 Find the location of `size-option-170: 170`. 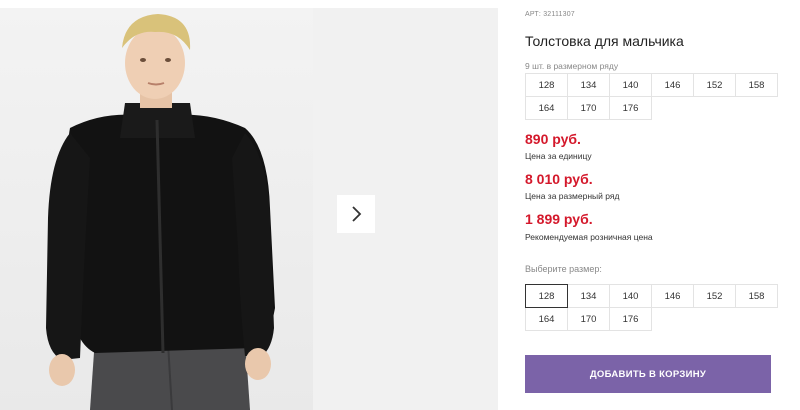

size-option-170: 170 is located at coordinates (588, 319).